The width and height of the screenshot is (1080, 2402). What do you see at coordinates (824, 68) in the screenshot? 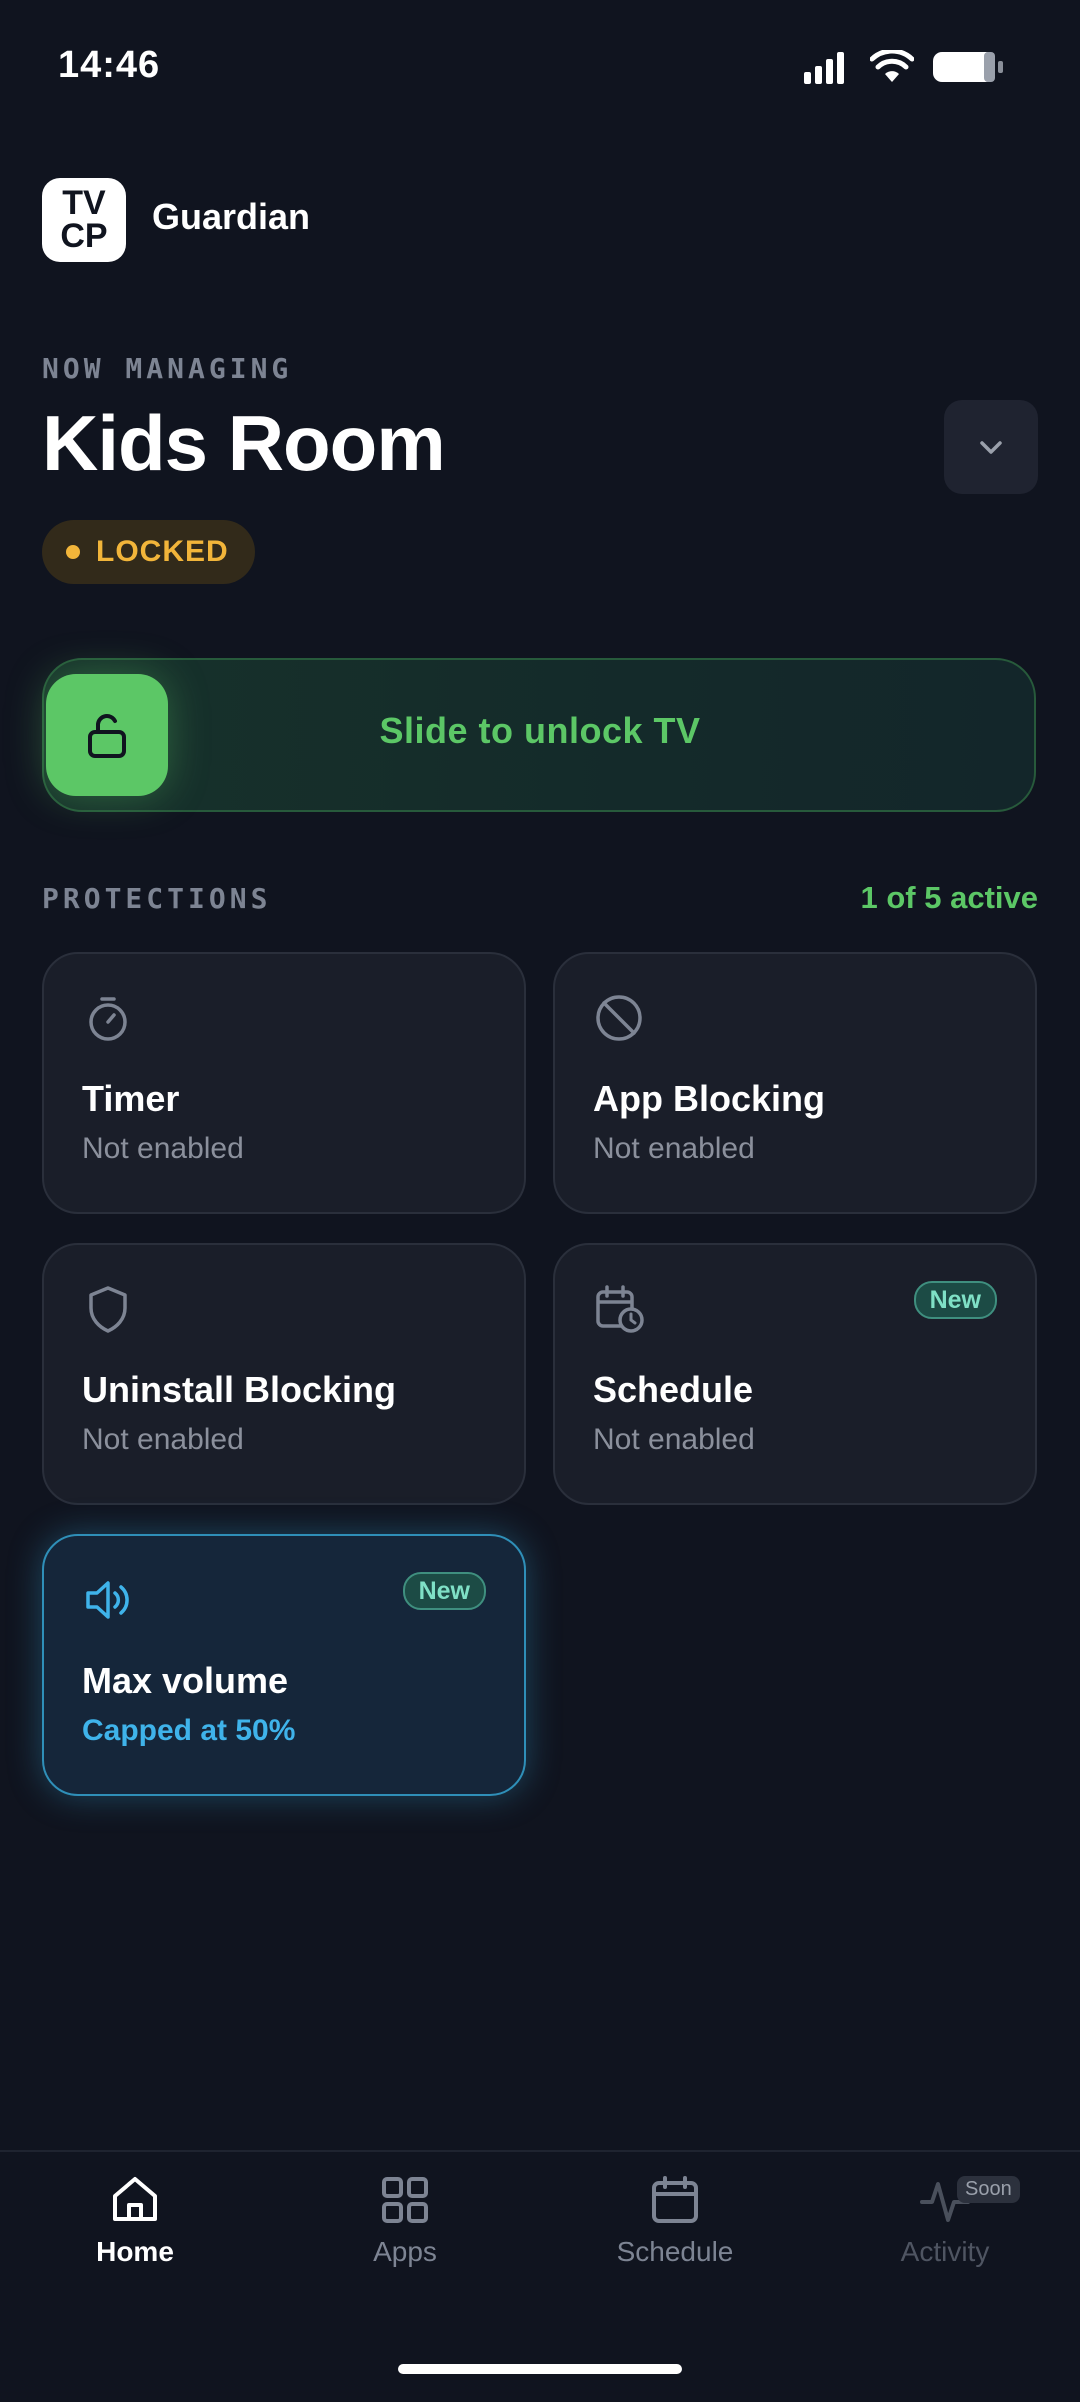
I see `signal-icon` at bounding box center [824, 68].